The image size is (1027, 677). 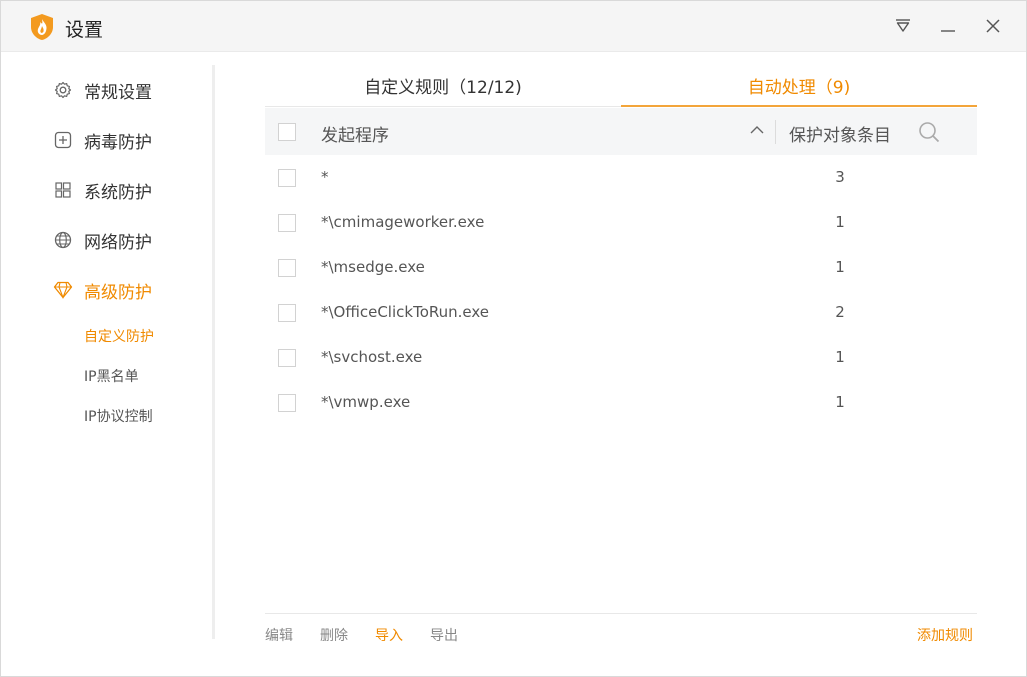 I want to click on table-row: *\cmimageworker.exe 1, so click(x=621, y=223).